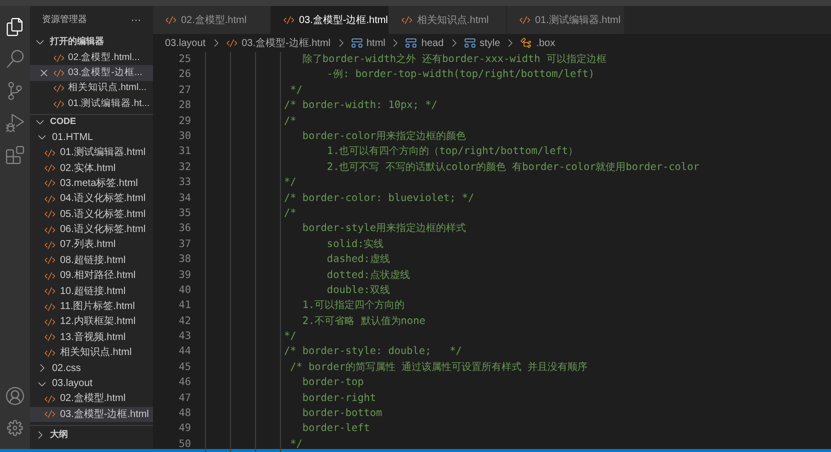  I want to click on line-number: 41, so click(184, 306).